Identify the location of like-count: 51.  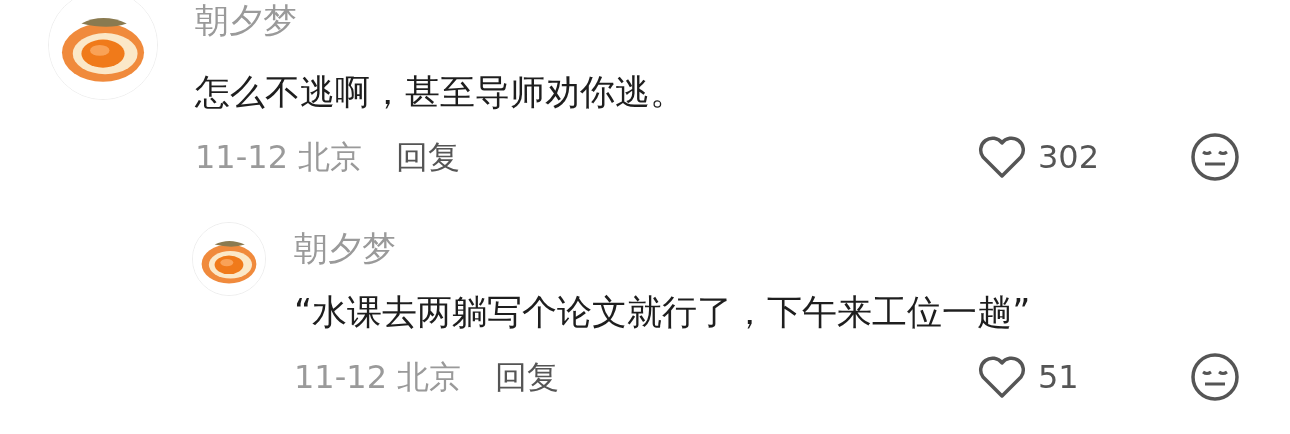
(1059, 377).